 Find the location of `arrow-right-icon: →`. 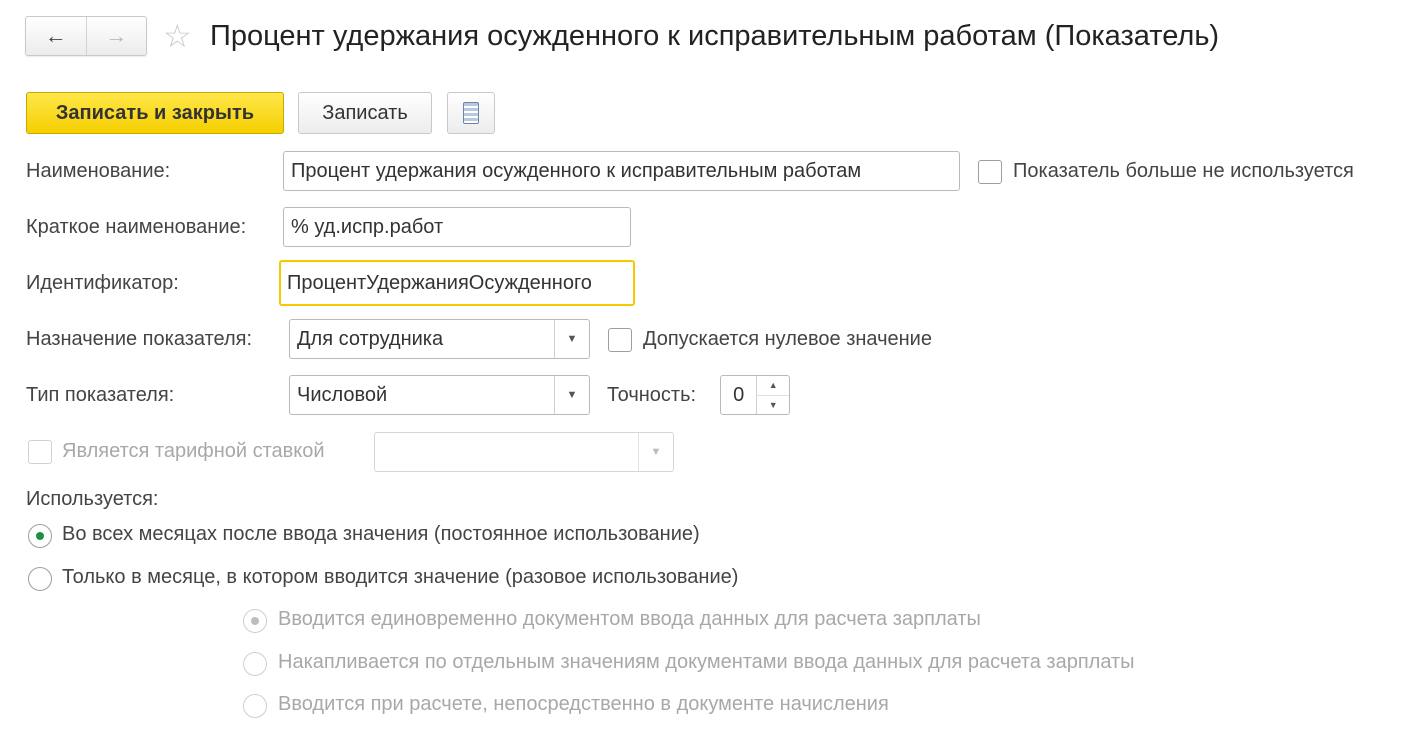

arrow-right-icon: → is located at coordinates (116, 35).